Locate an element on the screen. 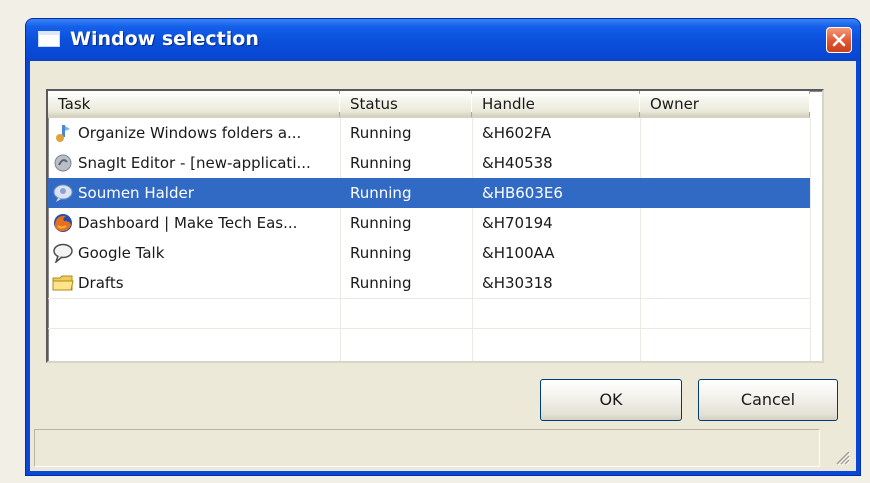 Image resolution: width=870 pixels, height=483 pixels. table-row-selected: Soumen Halder Running &HB603E6 is located at coordinates (429, 193).